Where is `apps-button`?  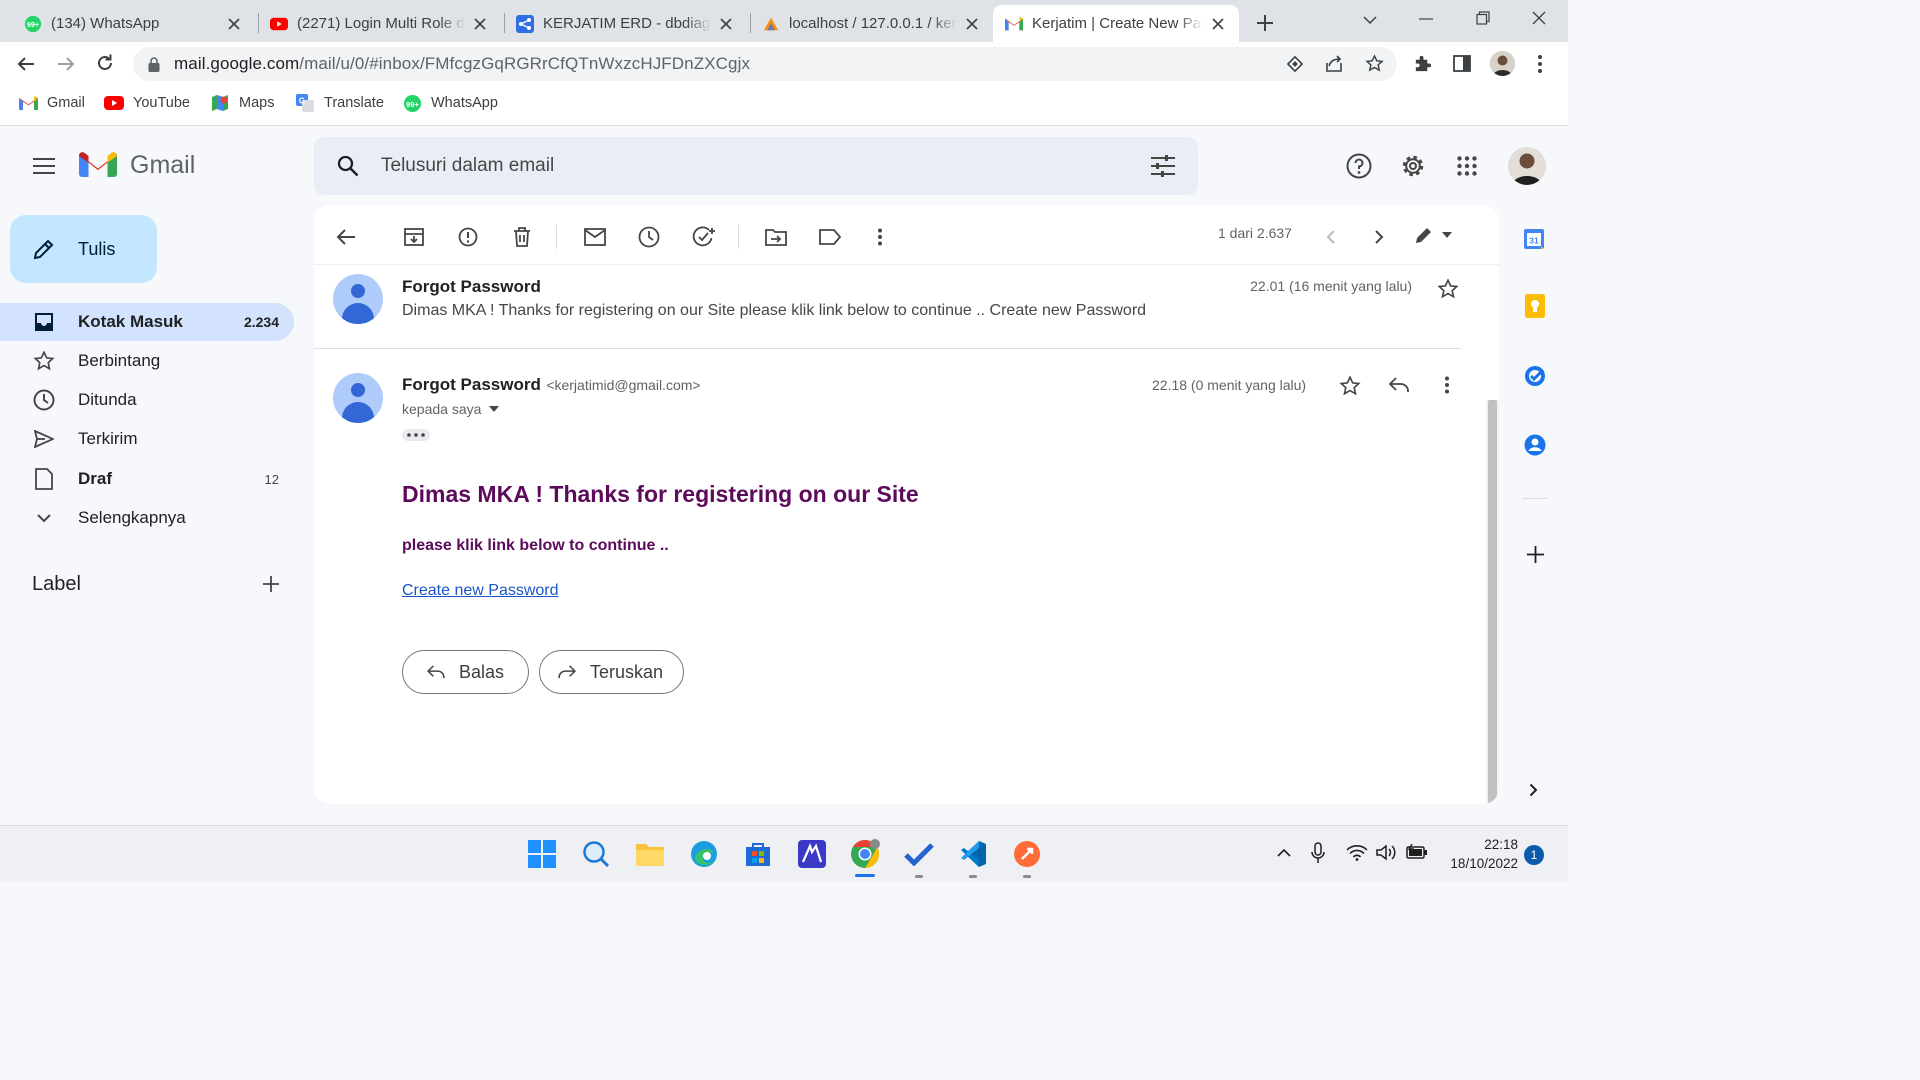
apps-button is located at coordinates (1467, 166).